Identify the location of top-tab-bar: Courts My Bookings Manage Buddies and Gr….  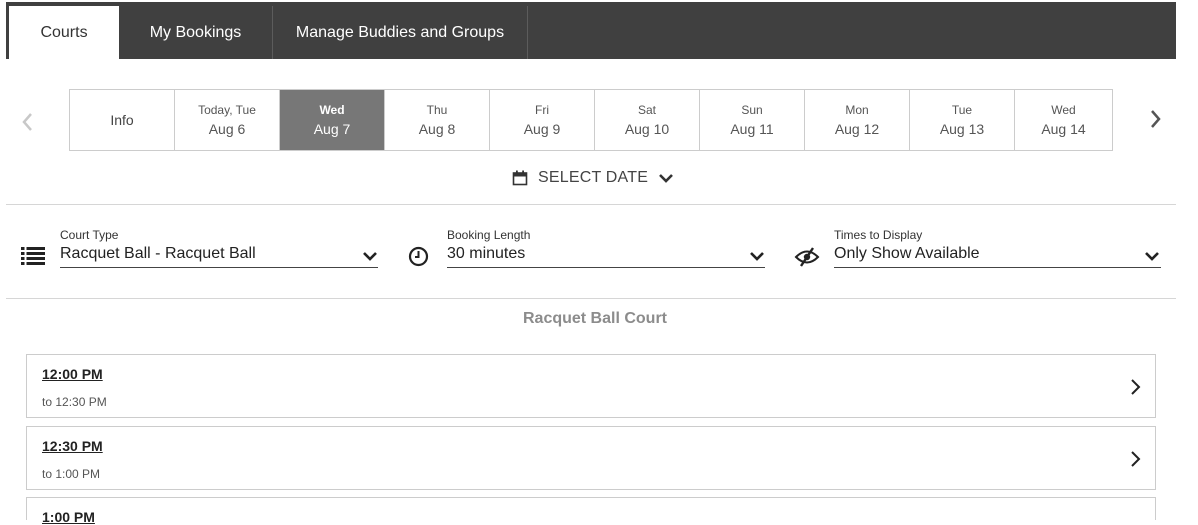
(591, 30).